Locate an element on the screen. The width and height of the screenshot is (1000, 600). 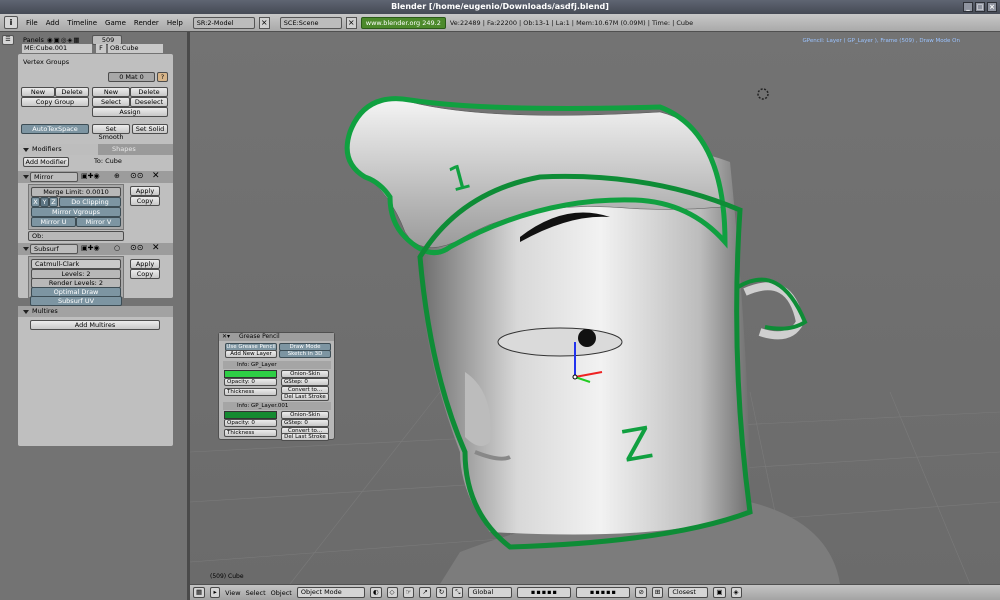
menu-select: Select is located at coordinates (256, 593).